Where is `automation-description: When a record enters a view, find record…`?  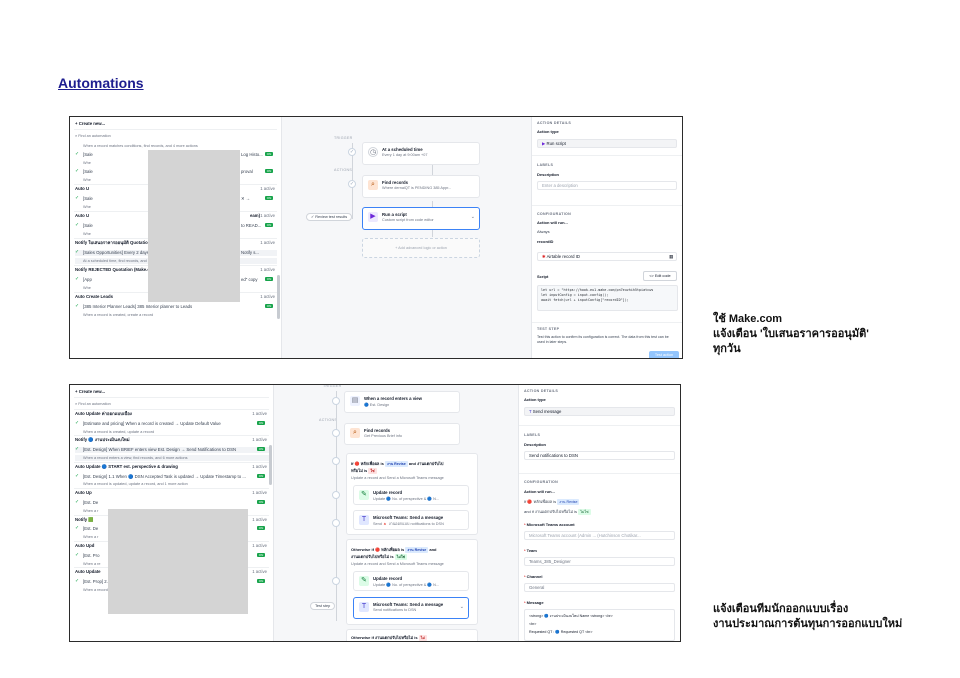 automation-description: When a record enters a view, find record… is located at coordinates (172, 458).